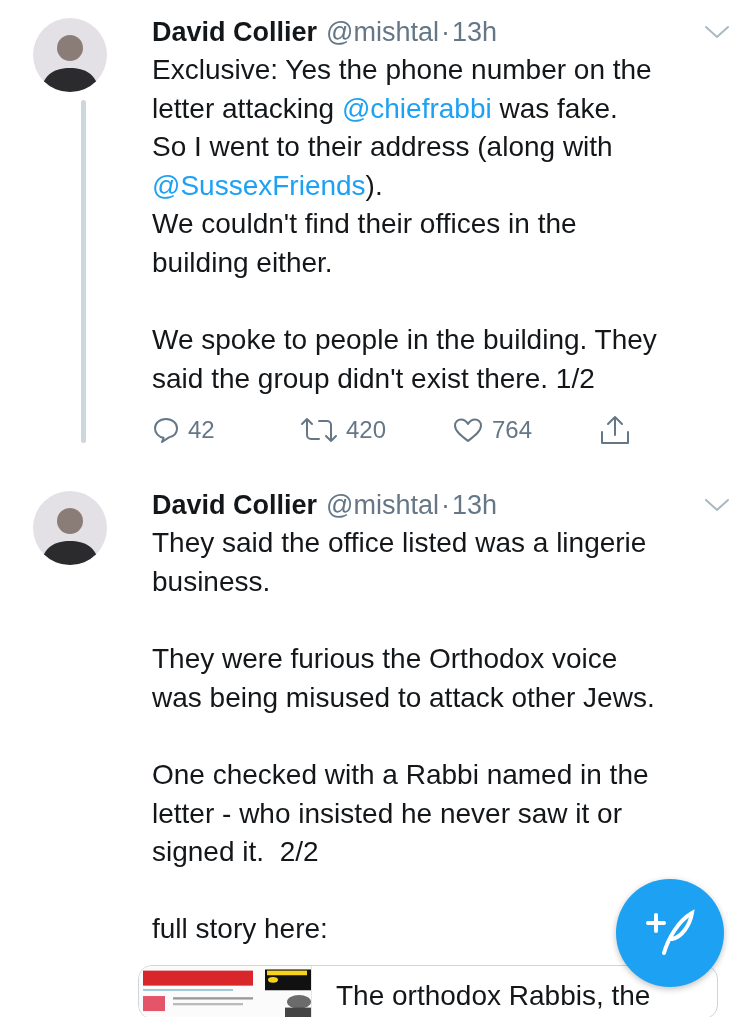 The height and width of the screenshot is (1017, 750). What do you see at coordinates (201, 430) in the screenshot?
I see `reply-count: 42` at bounding box center [201, 430].